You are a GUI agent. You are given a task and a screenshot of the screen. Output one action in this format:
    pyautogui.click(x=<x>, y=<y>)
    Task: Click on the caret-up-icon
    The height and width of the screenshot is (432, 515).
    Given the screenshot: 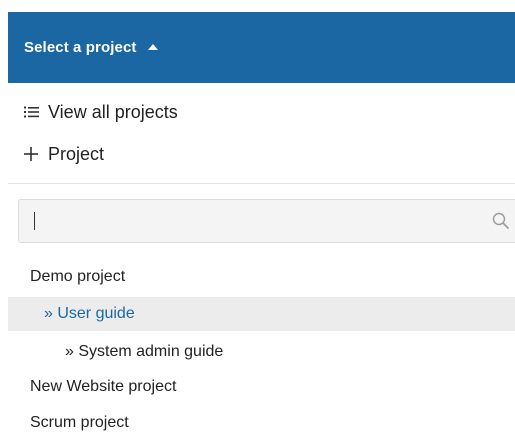 What is the action you would take?
    pyautogui.click(x=153, y=46)
    